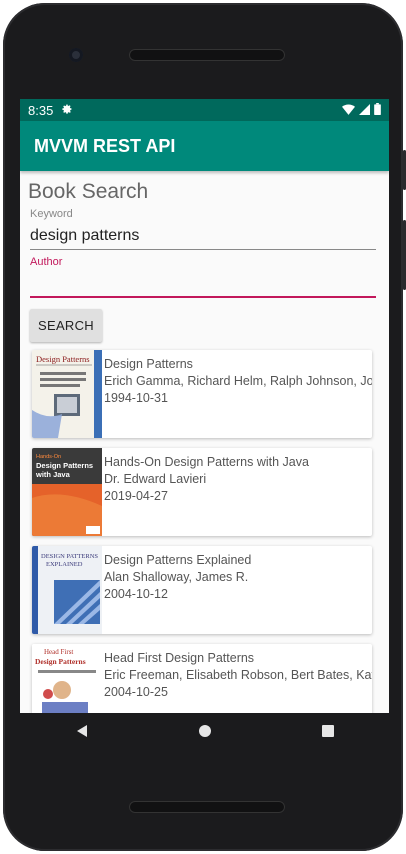  I want to click on battery-icon, so click(377, 110).